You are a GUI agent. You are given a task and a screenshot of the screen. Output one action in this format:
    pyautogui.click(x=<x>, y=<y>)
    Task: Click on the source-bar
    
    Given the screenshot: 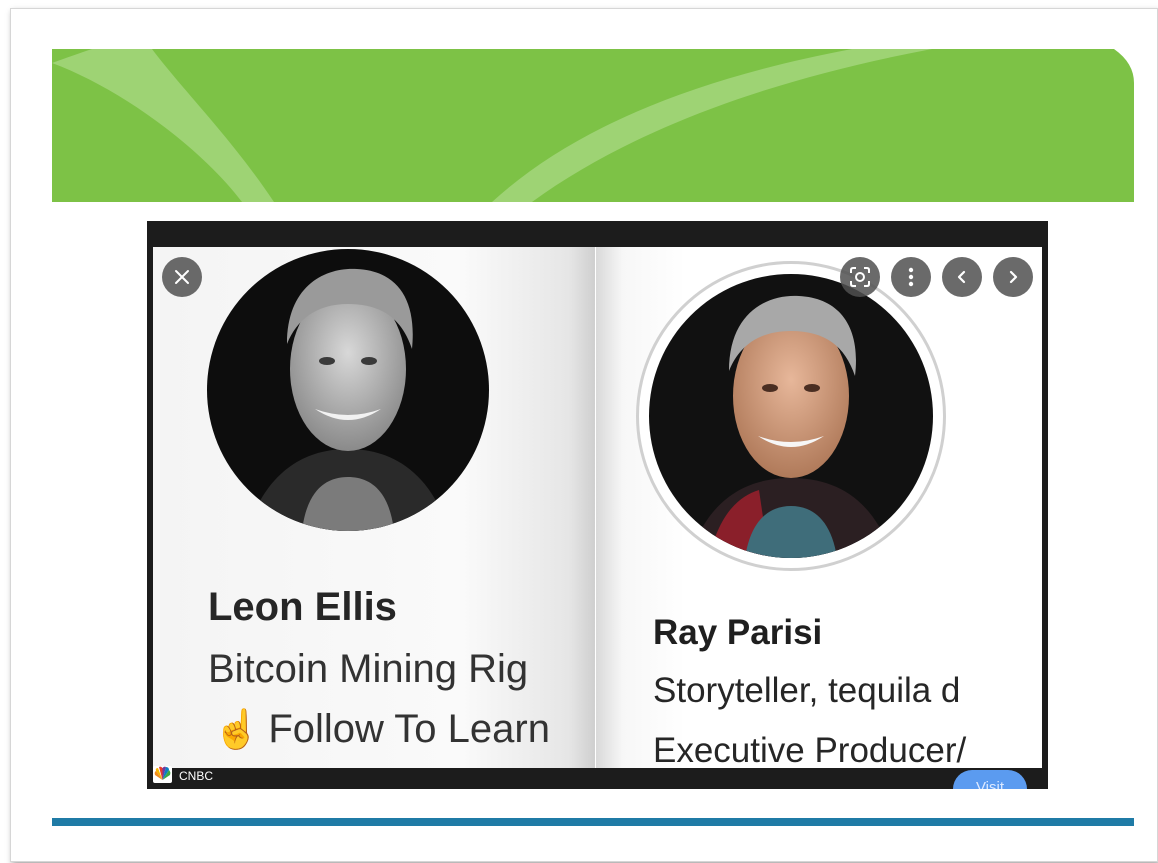 What is the action you would take?
    pyautogui.click(x=597, y=778)
    